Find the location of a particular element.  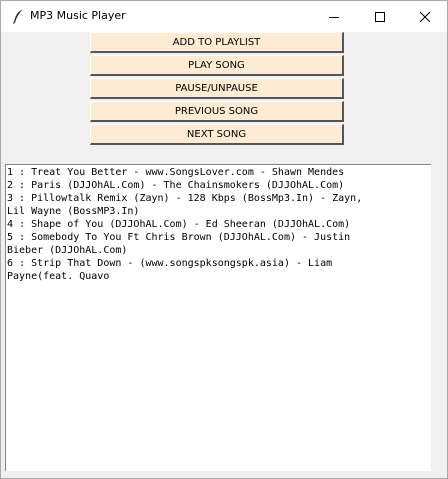

minimize-icon is located at coordinates (334, 17).